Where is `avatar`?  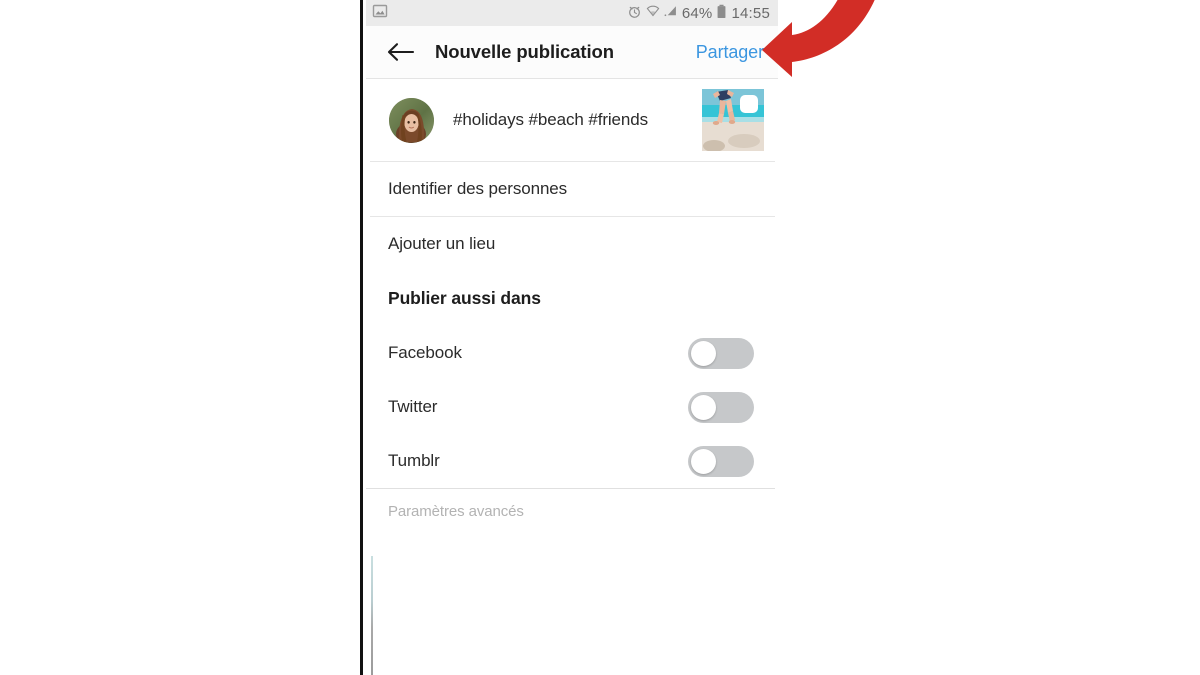
avatar is located at coordinates (411, 120).